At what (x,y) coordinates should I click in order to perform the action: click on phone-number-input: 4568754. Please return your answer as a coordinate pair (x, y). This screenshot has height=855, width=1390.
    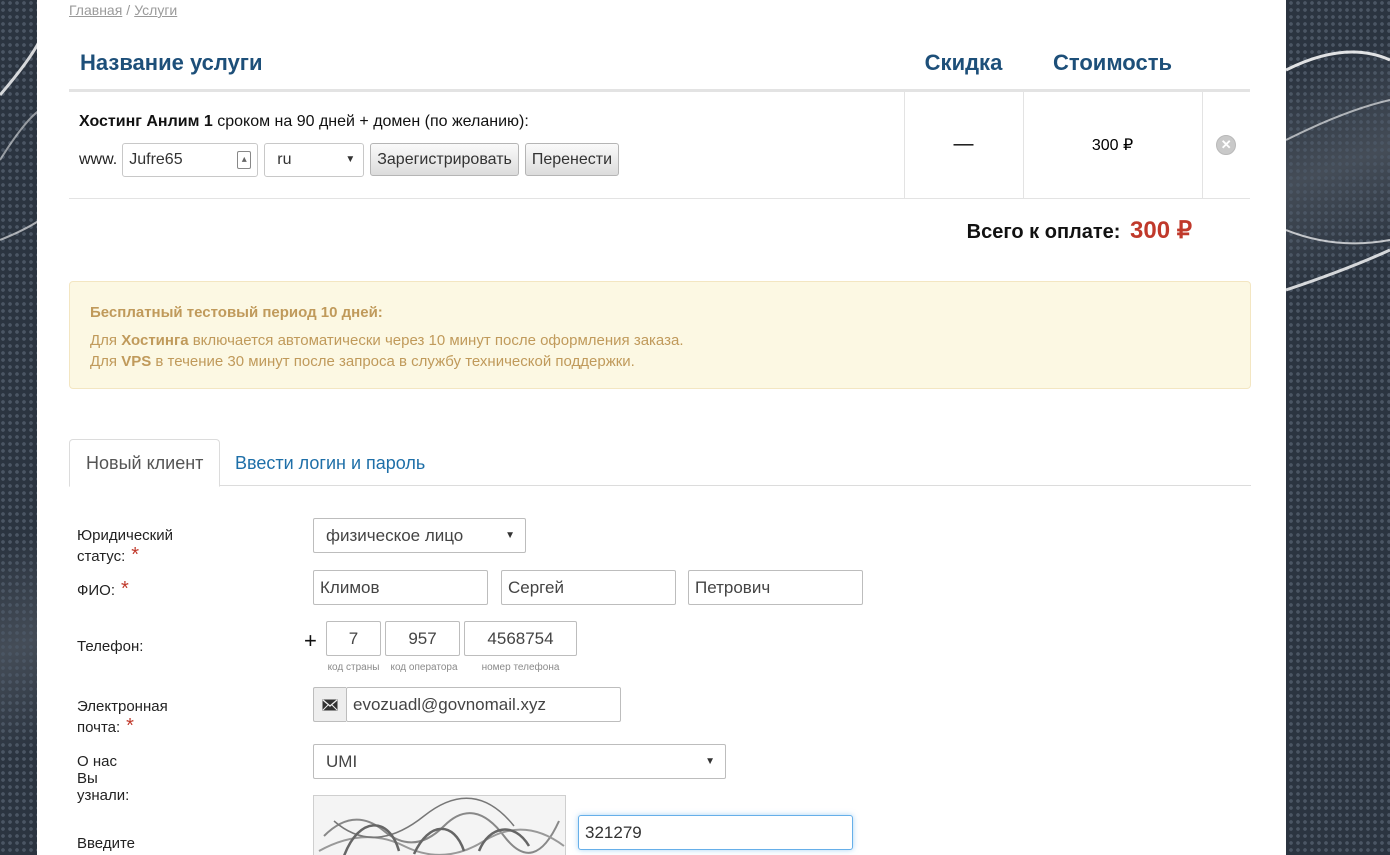
    Looking at the image, I should click on (520, 638).